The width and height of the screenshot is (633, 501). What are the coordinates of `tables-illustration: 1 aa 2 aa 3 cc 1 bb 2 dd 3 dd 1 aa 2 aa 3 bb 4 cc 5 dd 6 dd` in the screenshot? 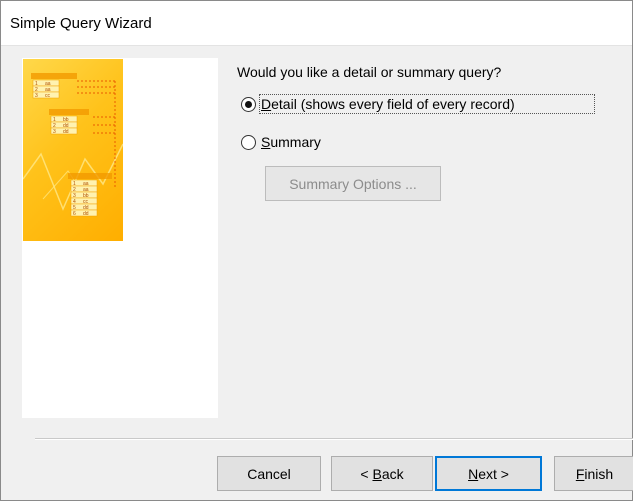 It's located at (73, 150).